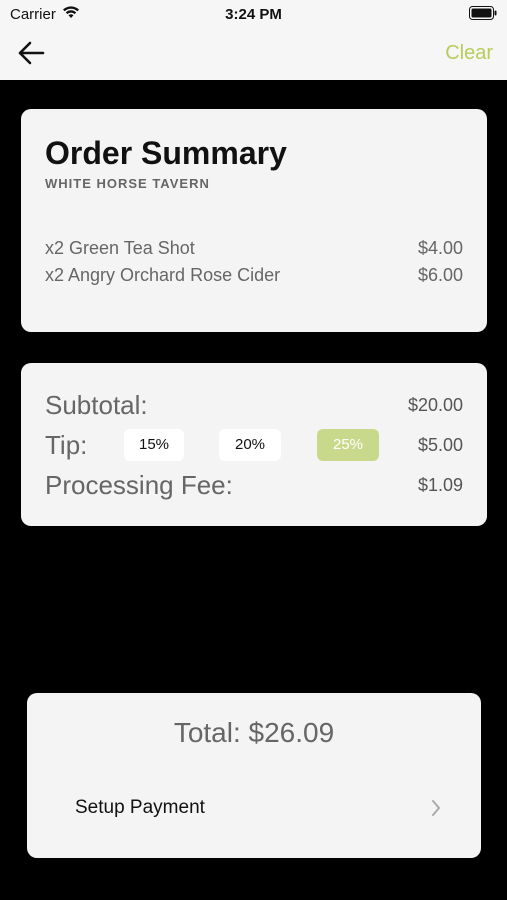 The width and height of the screenshot is (507, 900). Describe the element at coordinates (440, 445) in the screenshot. I see `tip-value: $5.00` at that location.